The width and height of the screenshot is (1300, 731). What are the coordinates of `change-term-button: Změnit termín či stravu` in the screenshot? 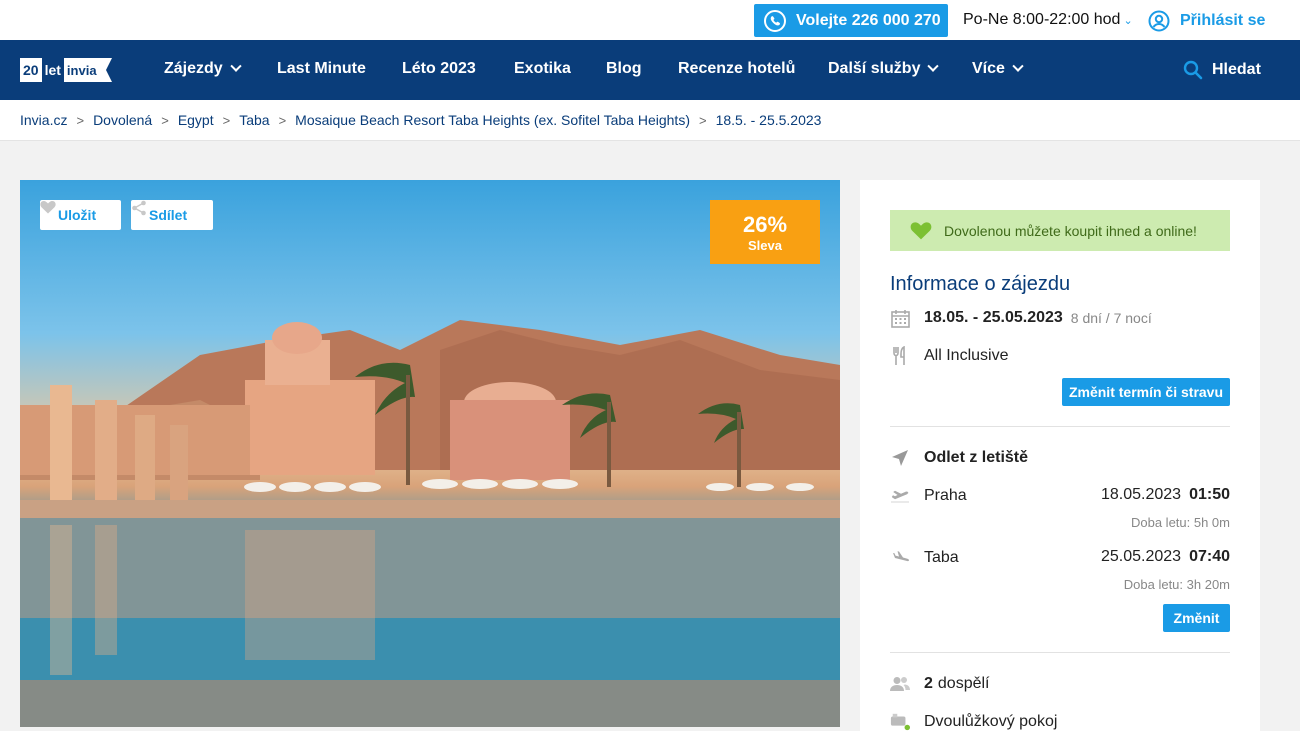 It's located at (1146, 392).